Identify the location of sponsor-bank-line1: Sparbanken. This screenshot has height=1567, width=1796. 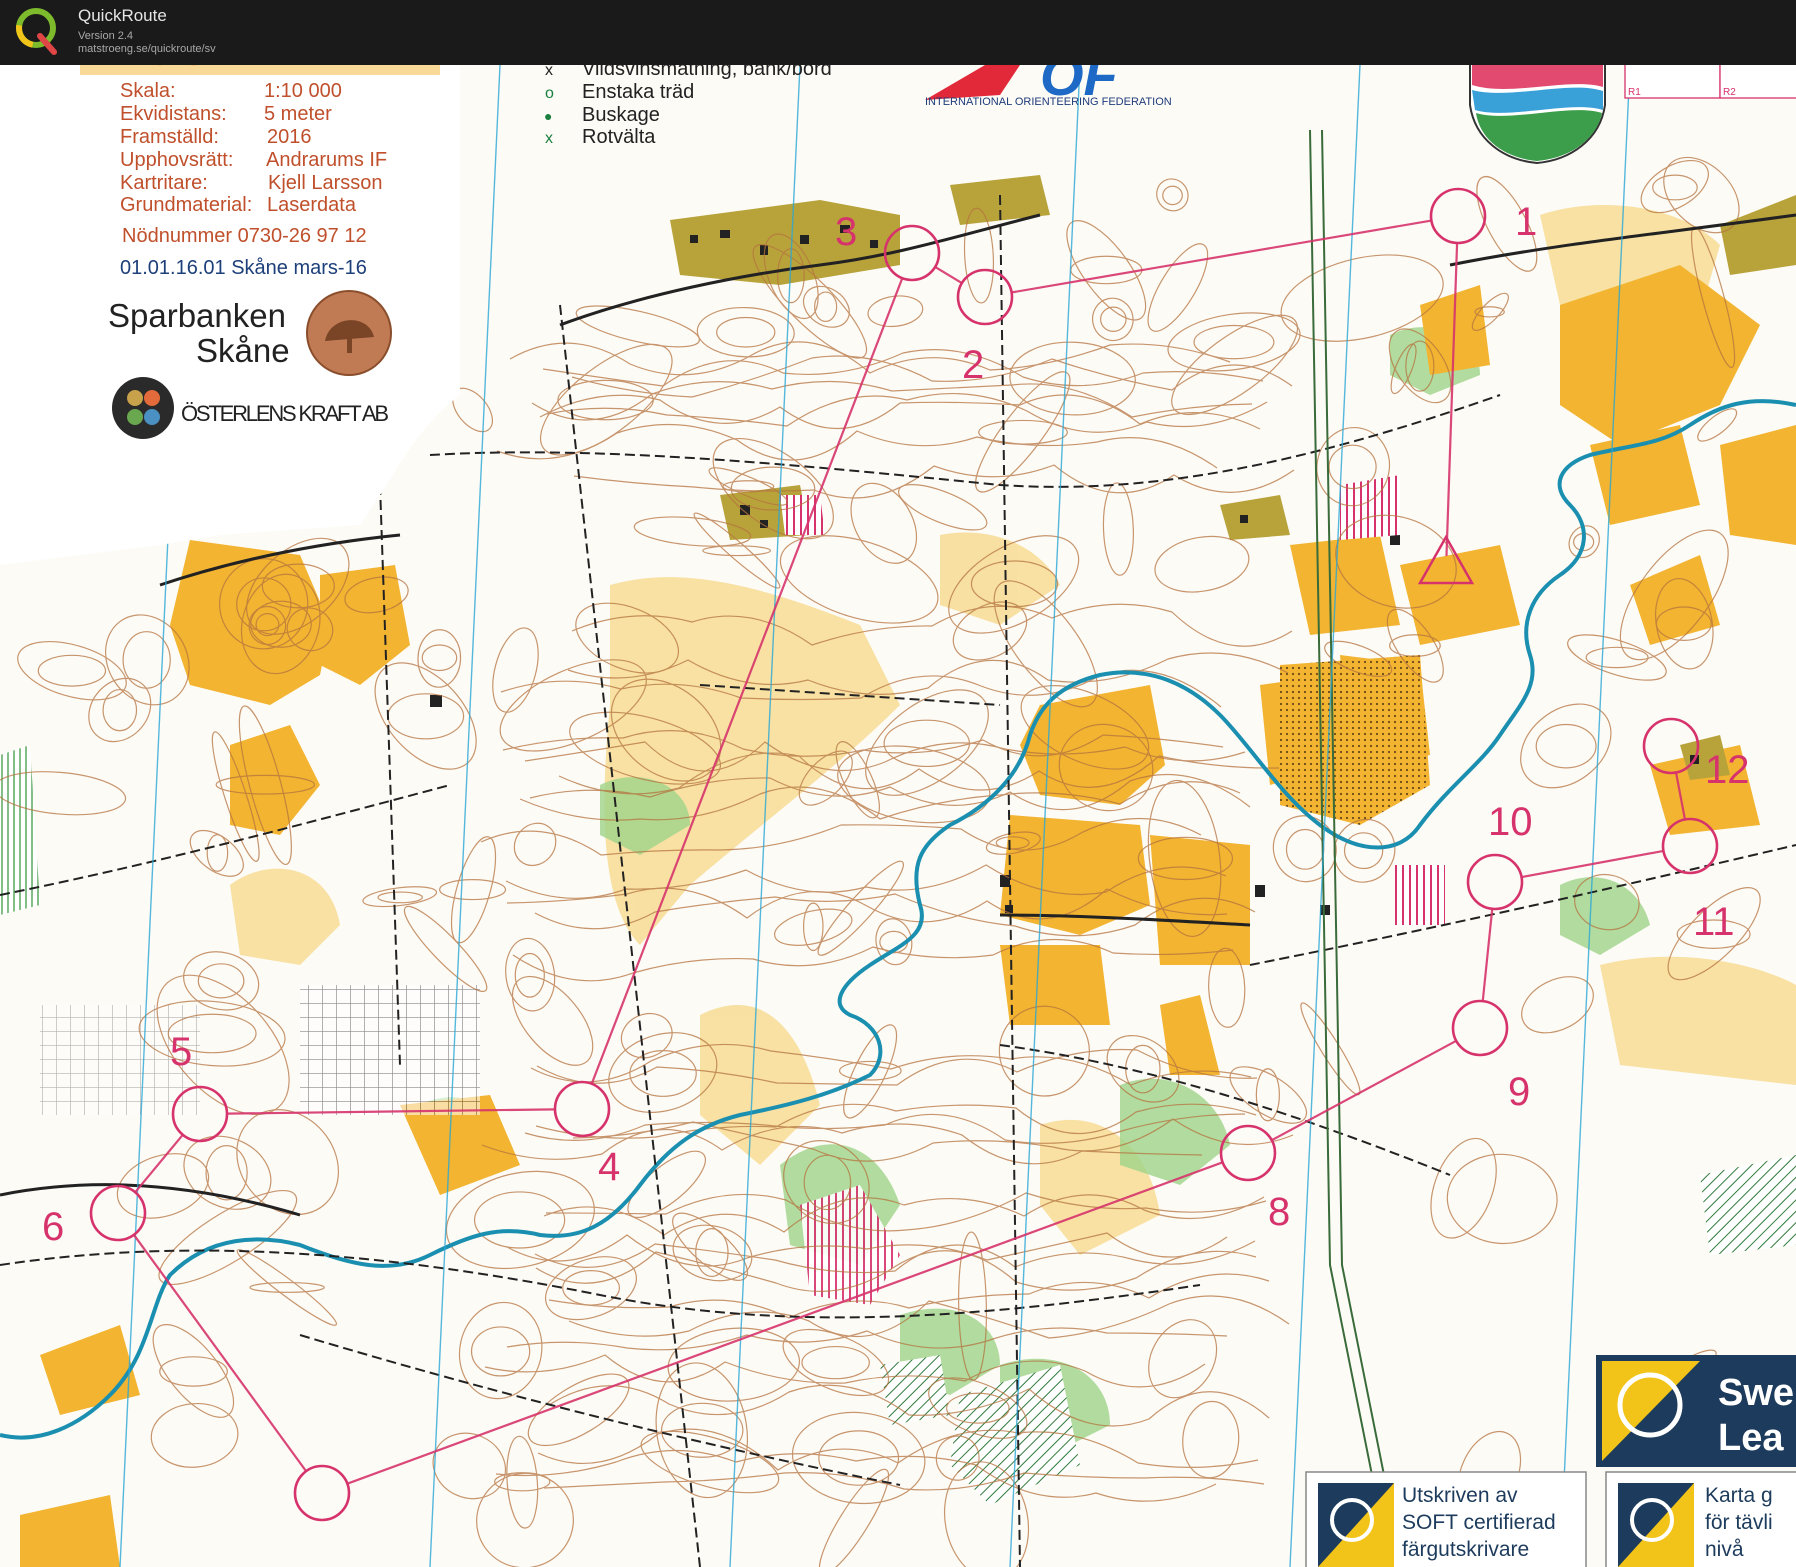
(197, 315).